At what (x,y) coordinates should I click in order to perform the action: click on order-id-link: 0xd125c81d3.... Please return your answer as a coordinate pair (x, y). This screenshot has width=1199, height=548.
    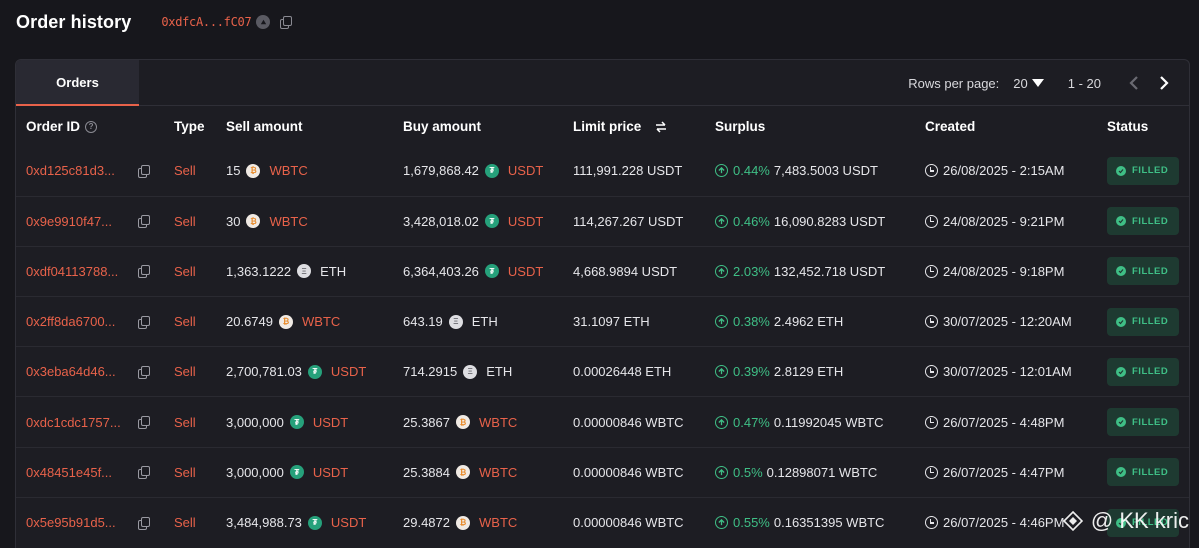
    Looking at the image, I should click on (79, 170).